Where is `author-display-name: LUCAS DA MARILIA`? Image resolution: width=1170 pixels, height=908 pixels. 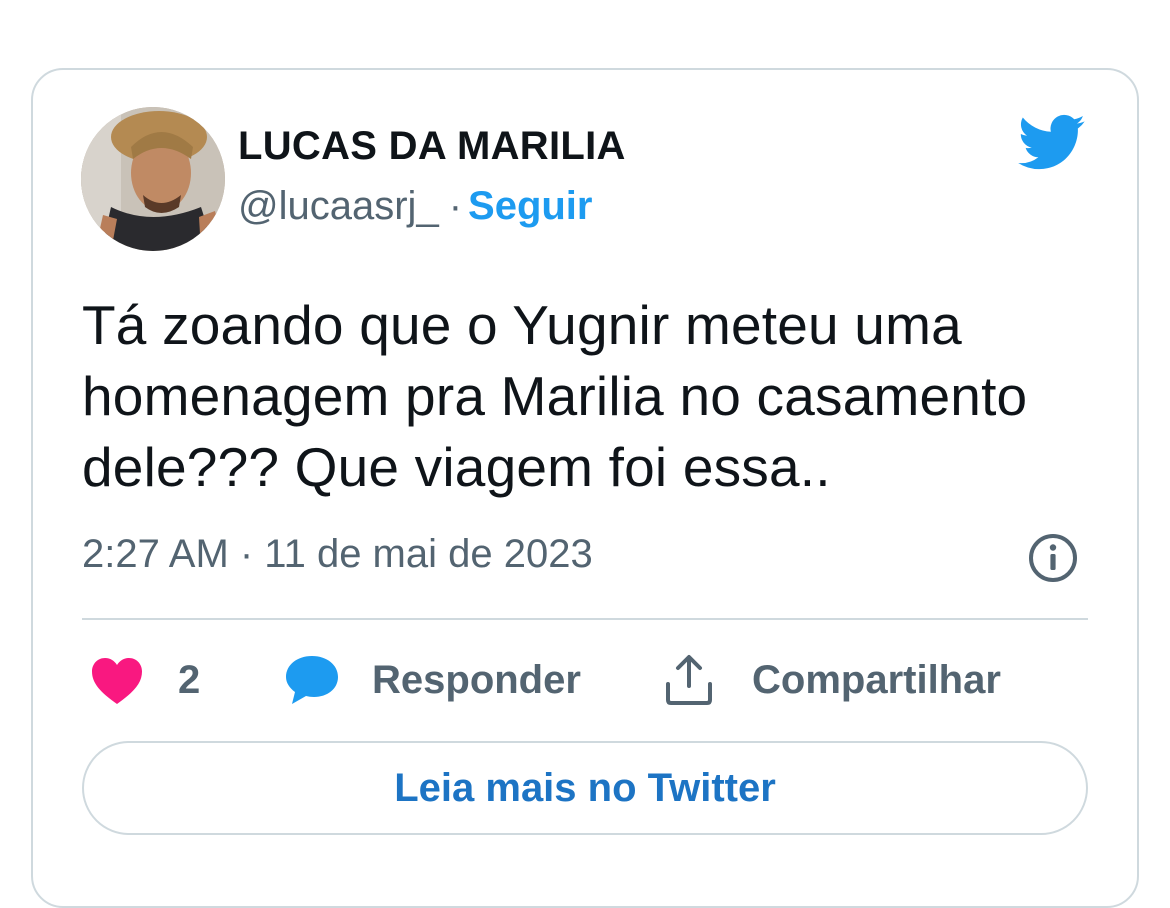
author-display-name: LUCAS DA MARILIA is located at coordinates (432, 146).